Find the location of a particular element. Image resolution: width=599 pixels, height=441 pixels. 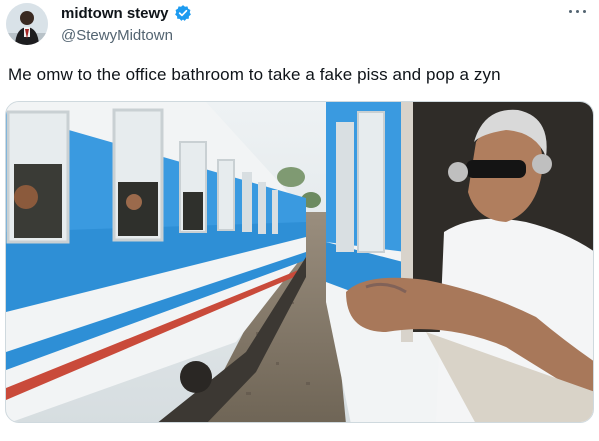

author-display-name: midtown stewy is located at coordinates (115, 13).